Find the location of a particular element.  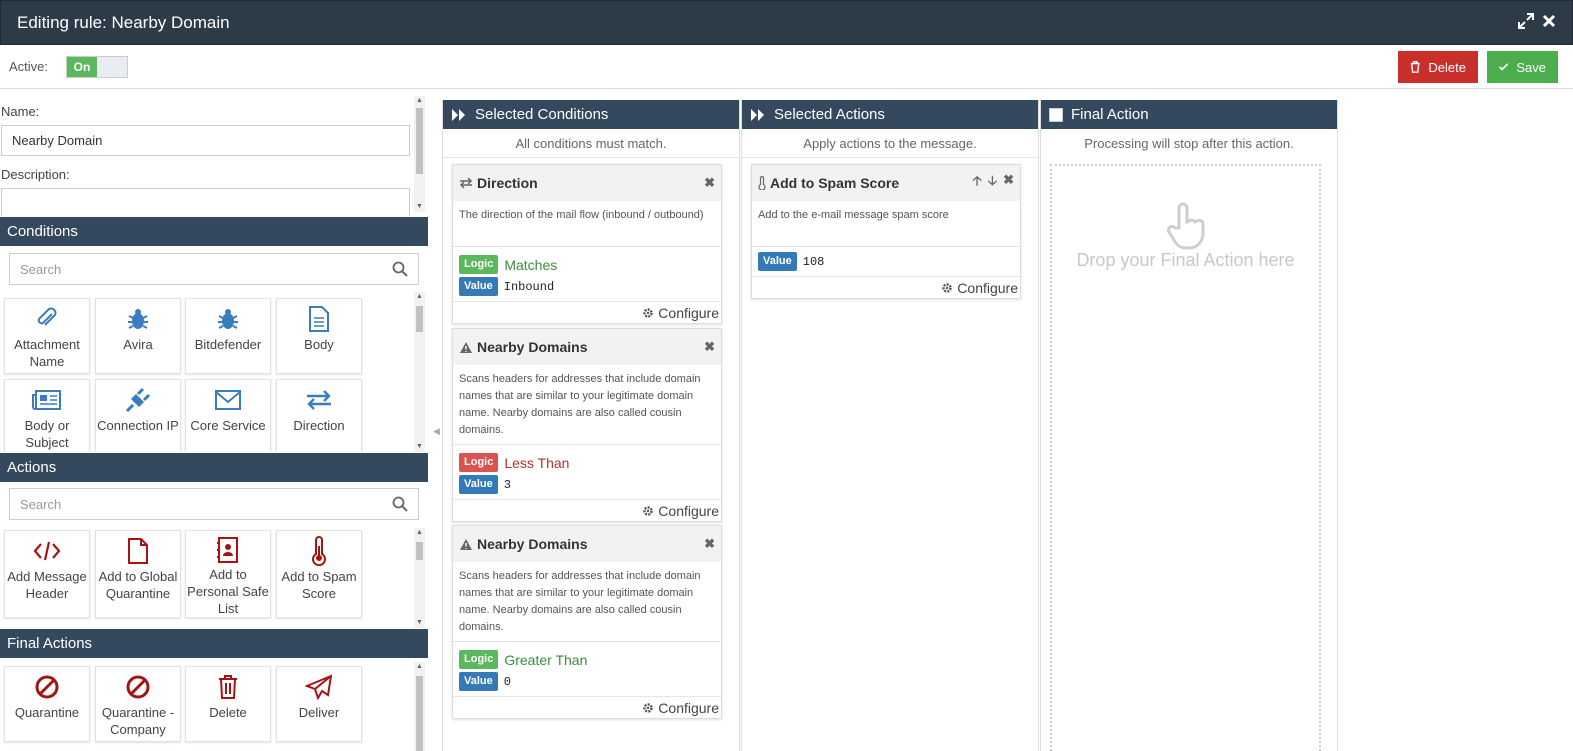

tile-label: Deliver is located at coordinates (319, 712).